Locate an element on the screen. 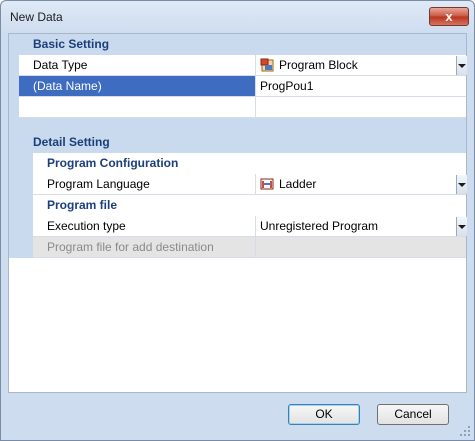 The width and height of the screenshot is (475, 441). category-detail-setting: Detail Setting is located at coordinates (237, 142).